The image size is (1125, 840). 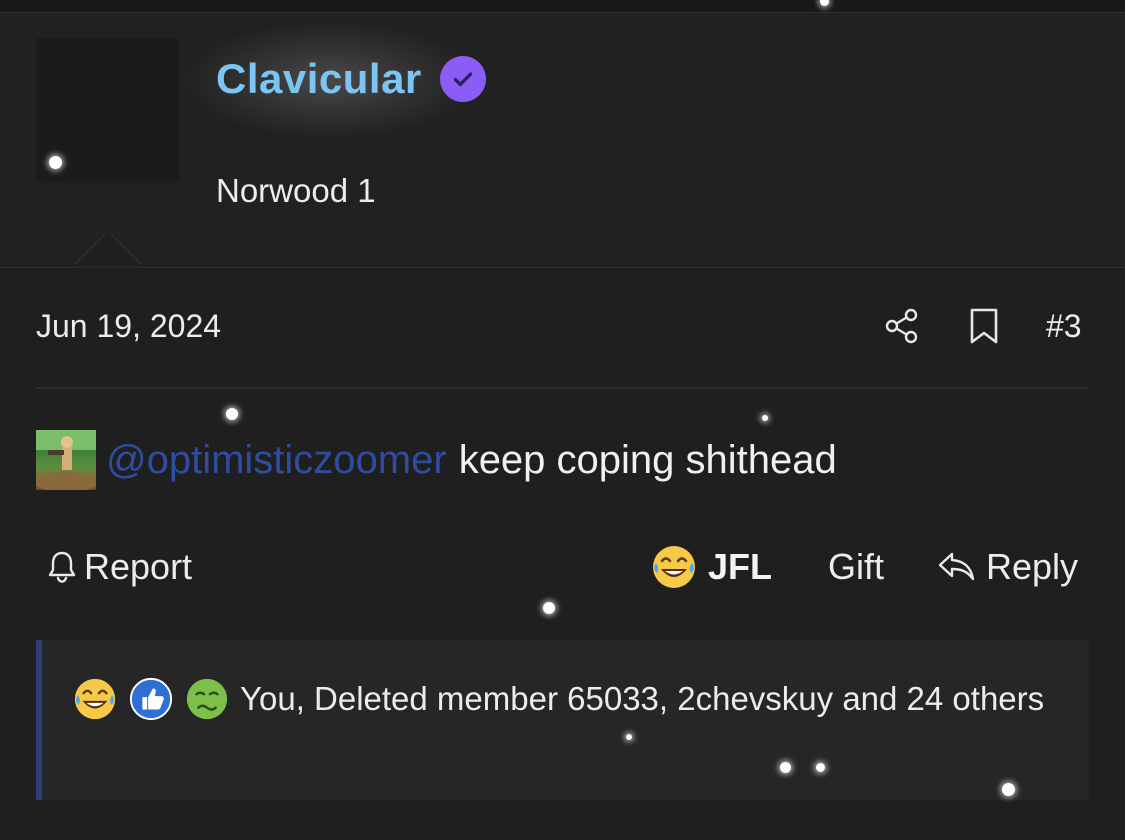 I want to click on post-actions: Report JFL Gift Reply, so click(x=562, y=567).